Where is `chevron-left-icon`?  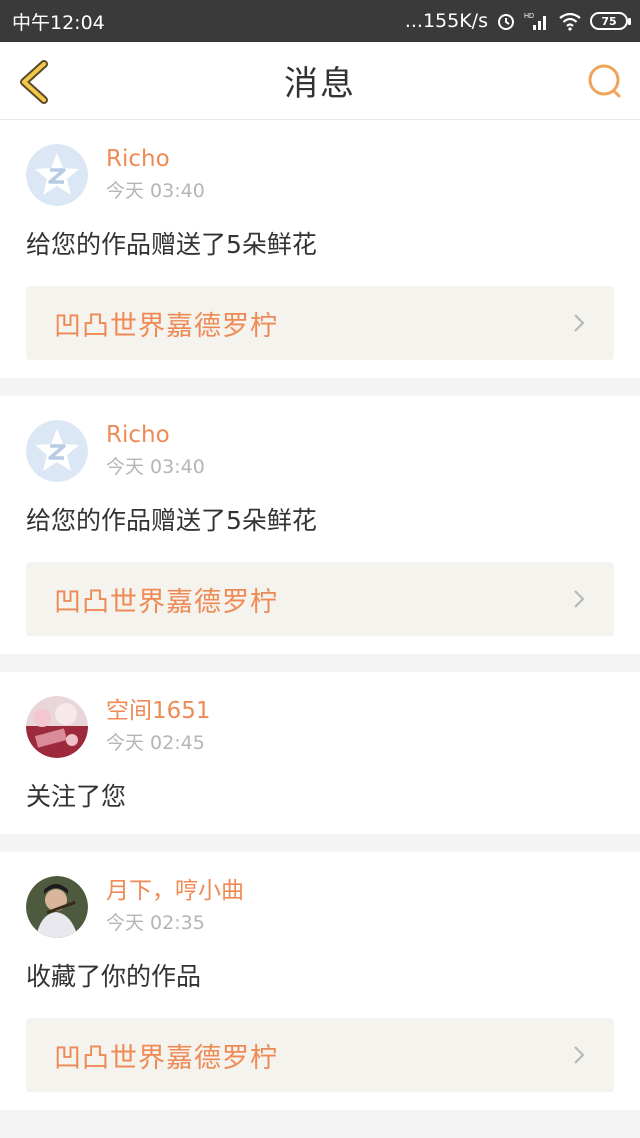
chevron-left-icon is located at coordinates (34, 82).